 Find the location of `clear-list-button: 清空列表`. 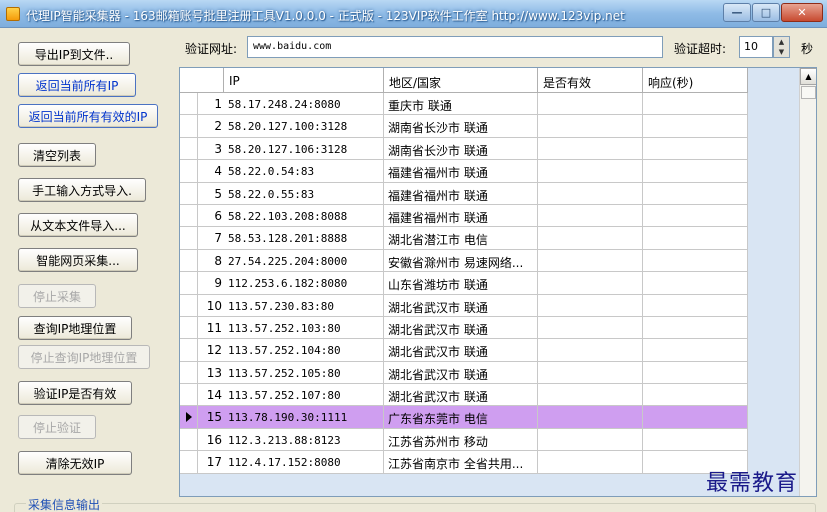

clear-list-button: 清空列表 is located at coordinates (57, 155).